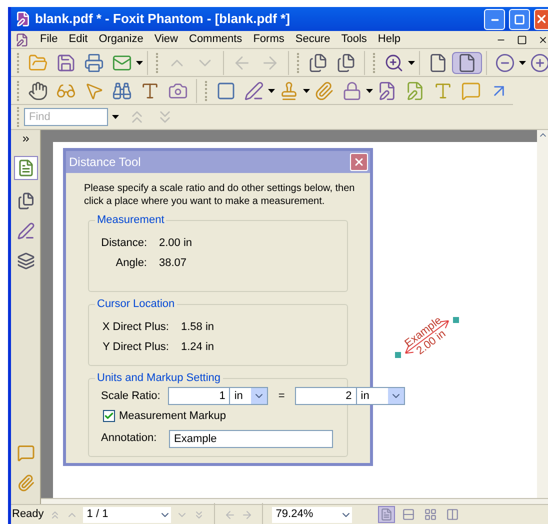 This screenshot has width=548, height=524. What do you see at coordinates (130, 396) in the screenshot?
I see `scale-ratio-label: Scale Ratio:` at bounding box center [130, 396].